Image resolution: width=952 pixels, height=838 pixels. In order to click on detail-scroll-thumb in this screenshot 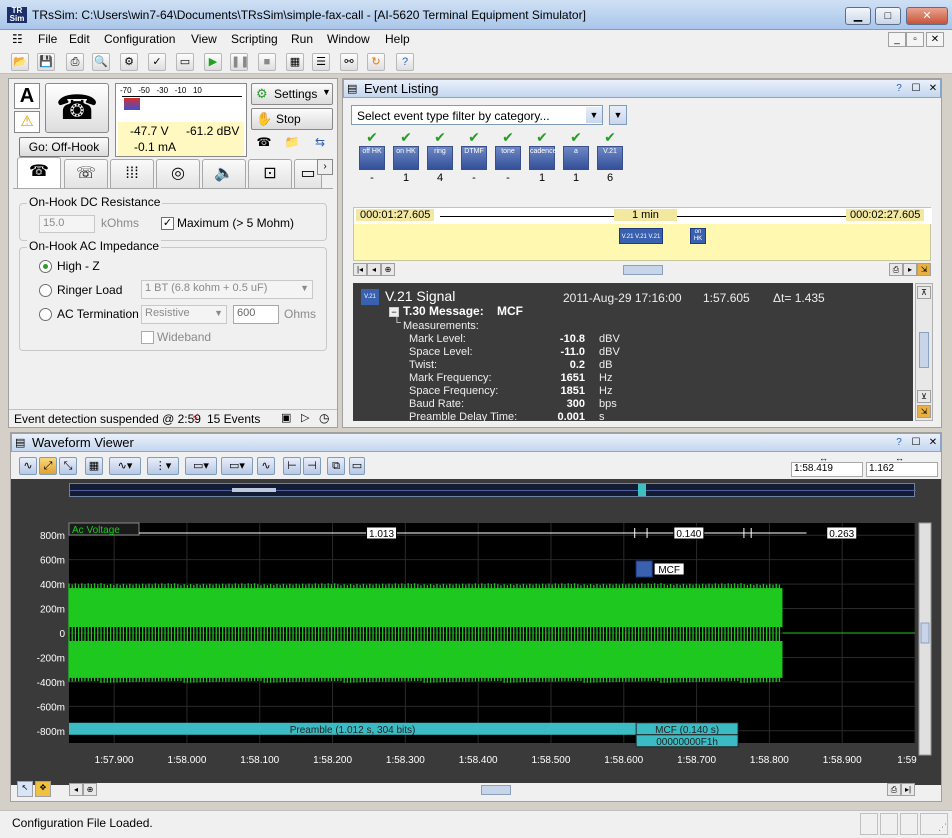, I will do `click(924, 350)`.